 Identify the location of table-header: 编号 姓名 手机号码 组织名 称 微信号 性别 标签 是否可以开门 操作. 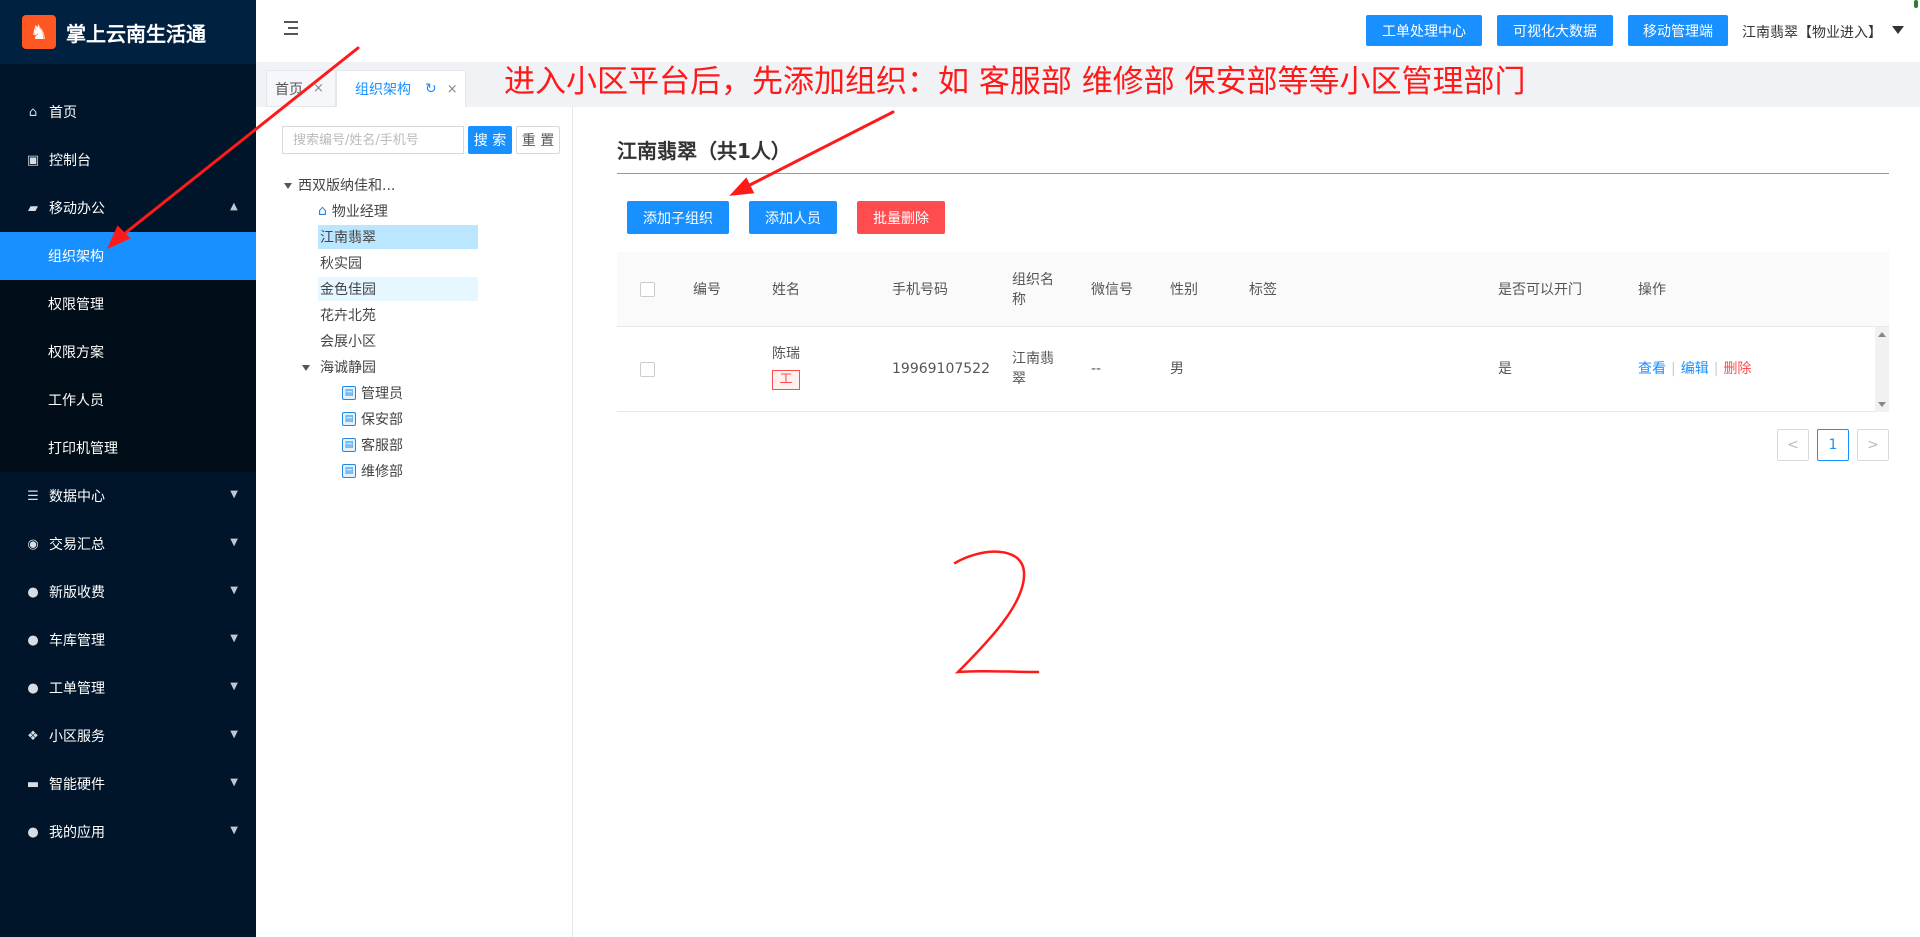
(1253, 289).